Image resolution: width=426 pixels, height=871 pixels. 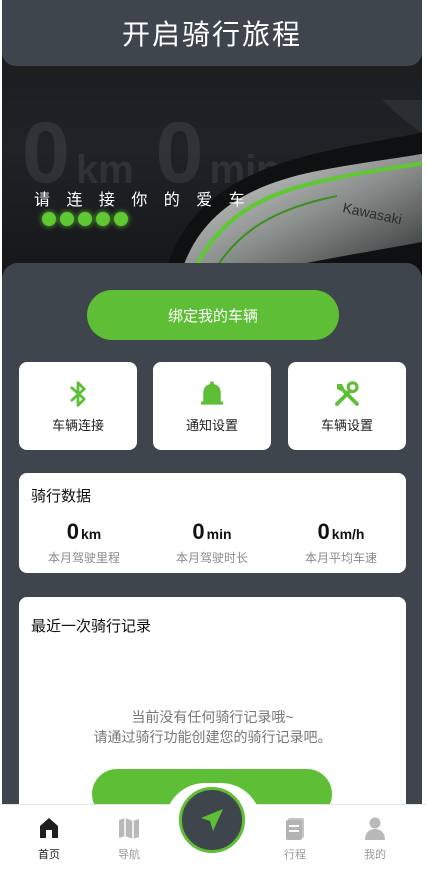 I want to click on ride-stats-title: 骑行数据, so click(x=61, y=496).